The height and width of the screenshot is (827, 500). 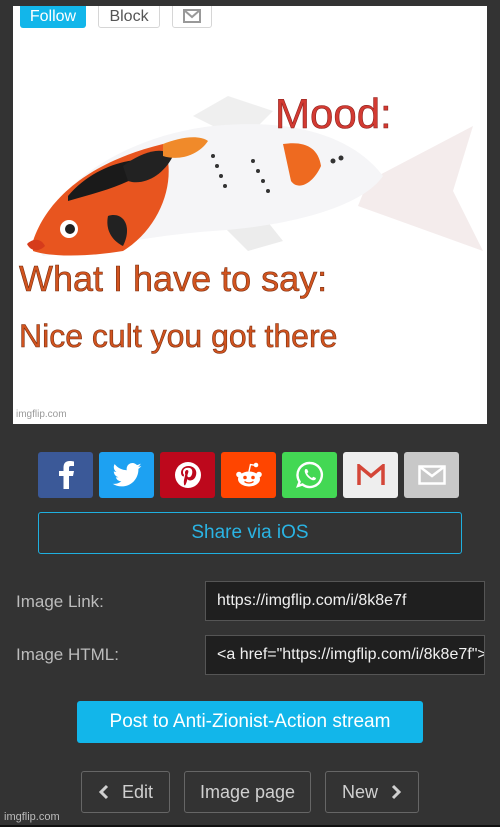 I want to click on footer-watermark: imgflip.com, so click(x=32, y=817).